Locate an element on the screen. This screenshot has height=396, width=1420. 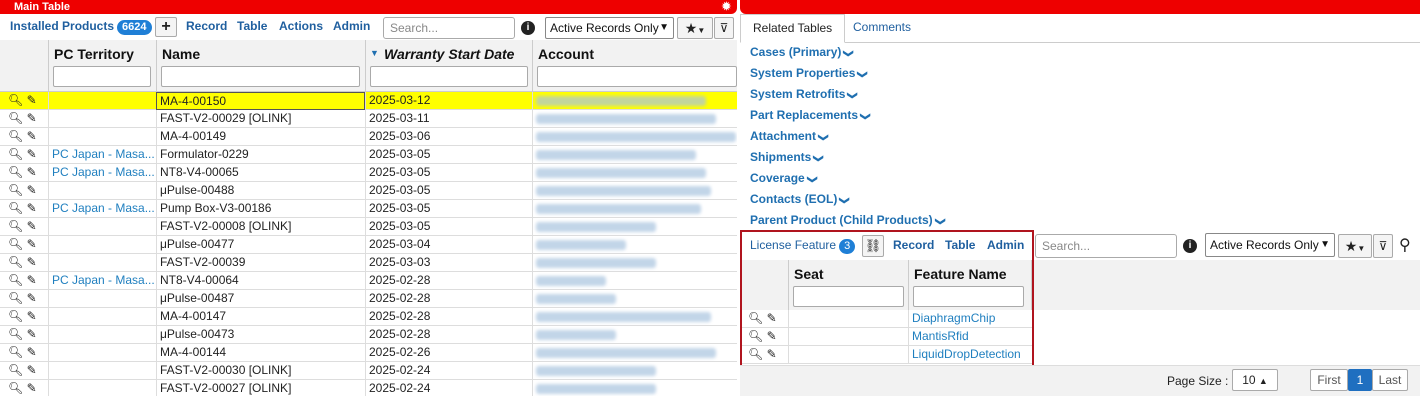
cell-warranty-date: 2025-03-11 is located at coordinates (448, 119).